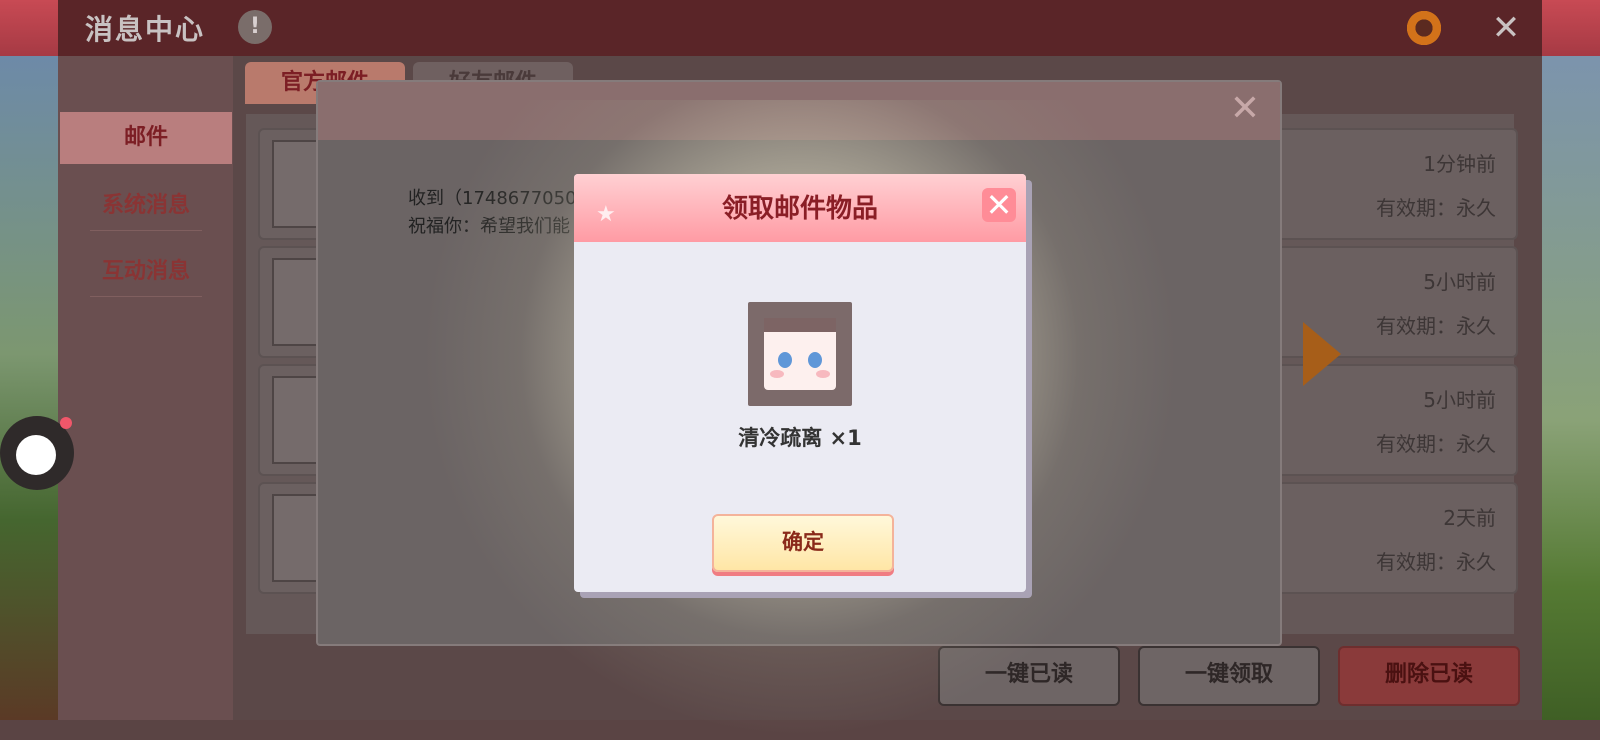  Describe the element at coordinates (492, 198) in the screenshot. I see `mail-detail-text: 收到（1748677050` at that location.